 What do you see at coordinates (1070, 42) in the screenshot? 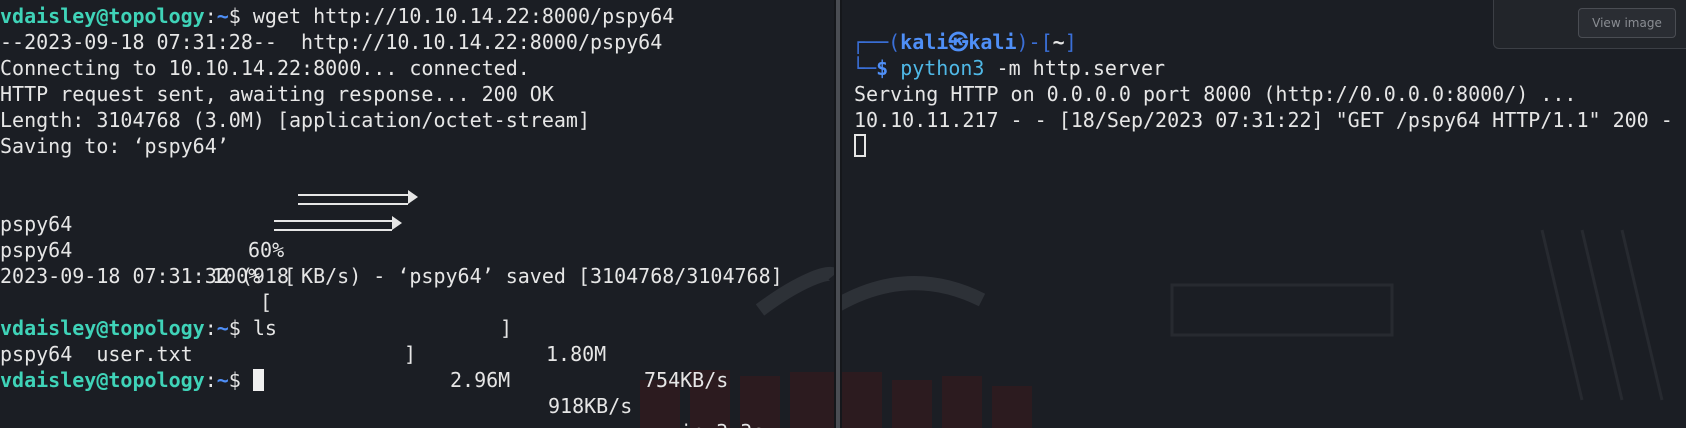
I see `prompt-bracket-close: ]` at bounding box center [1070, 42].